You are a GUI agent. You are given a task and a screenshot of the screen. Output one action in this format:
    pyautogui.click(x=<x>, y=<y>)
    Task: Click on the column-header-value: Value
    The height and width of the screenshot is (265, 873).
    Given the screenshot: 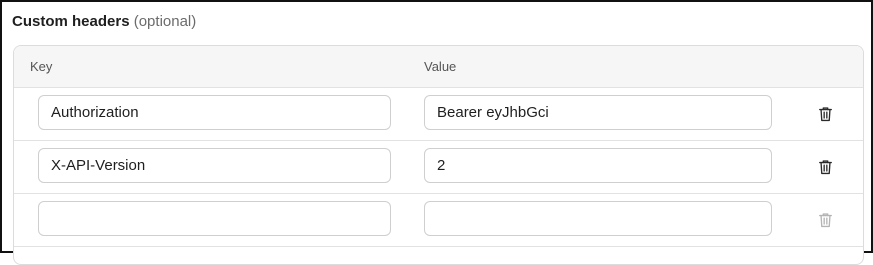 What is the action you would take?
    pyautogui.click(x=440, y=66)
    